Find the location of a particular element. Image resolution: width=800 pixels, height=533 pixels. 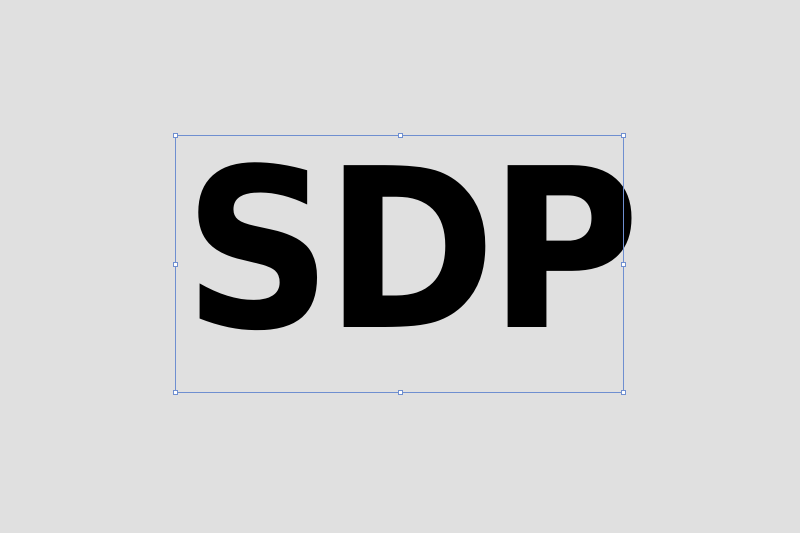

resize-handle-middle-left is located at coordinates (175, 264).